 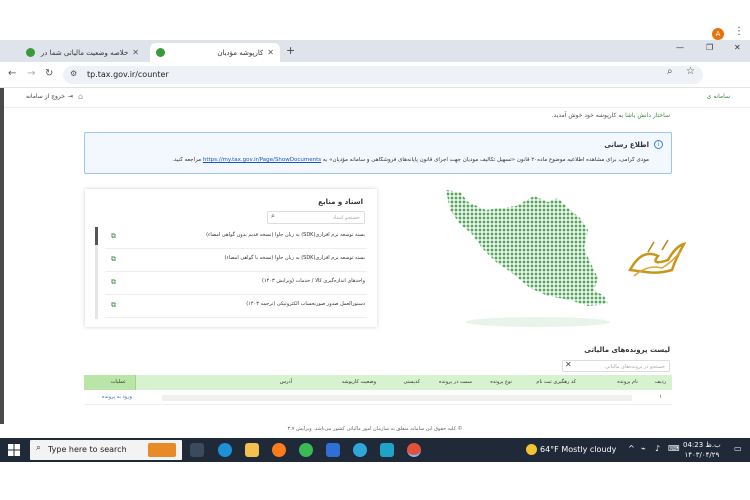 I want to click on clear-icon: ✕, so click(x=568, y=364).